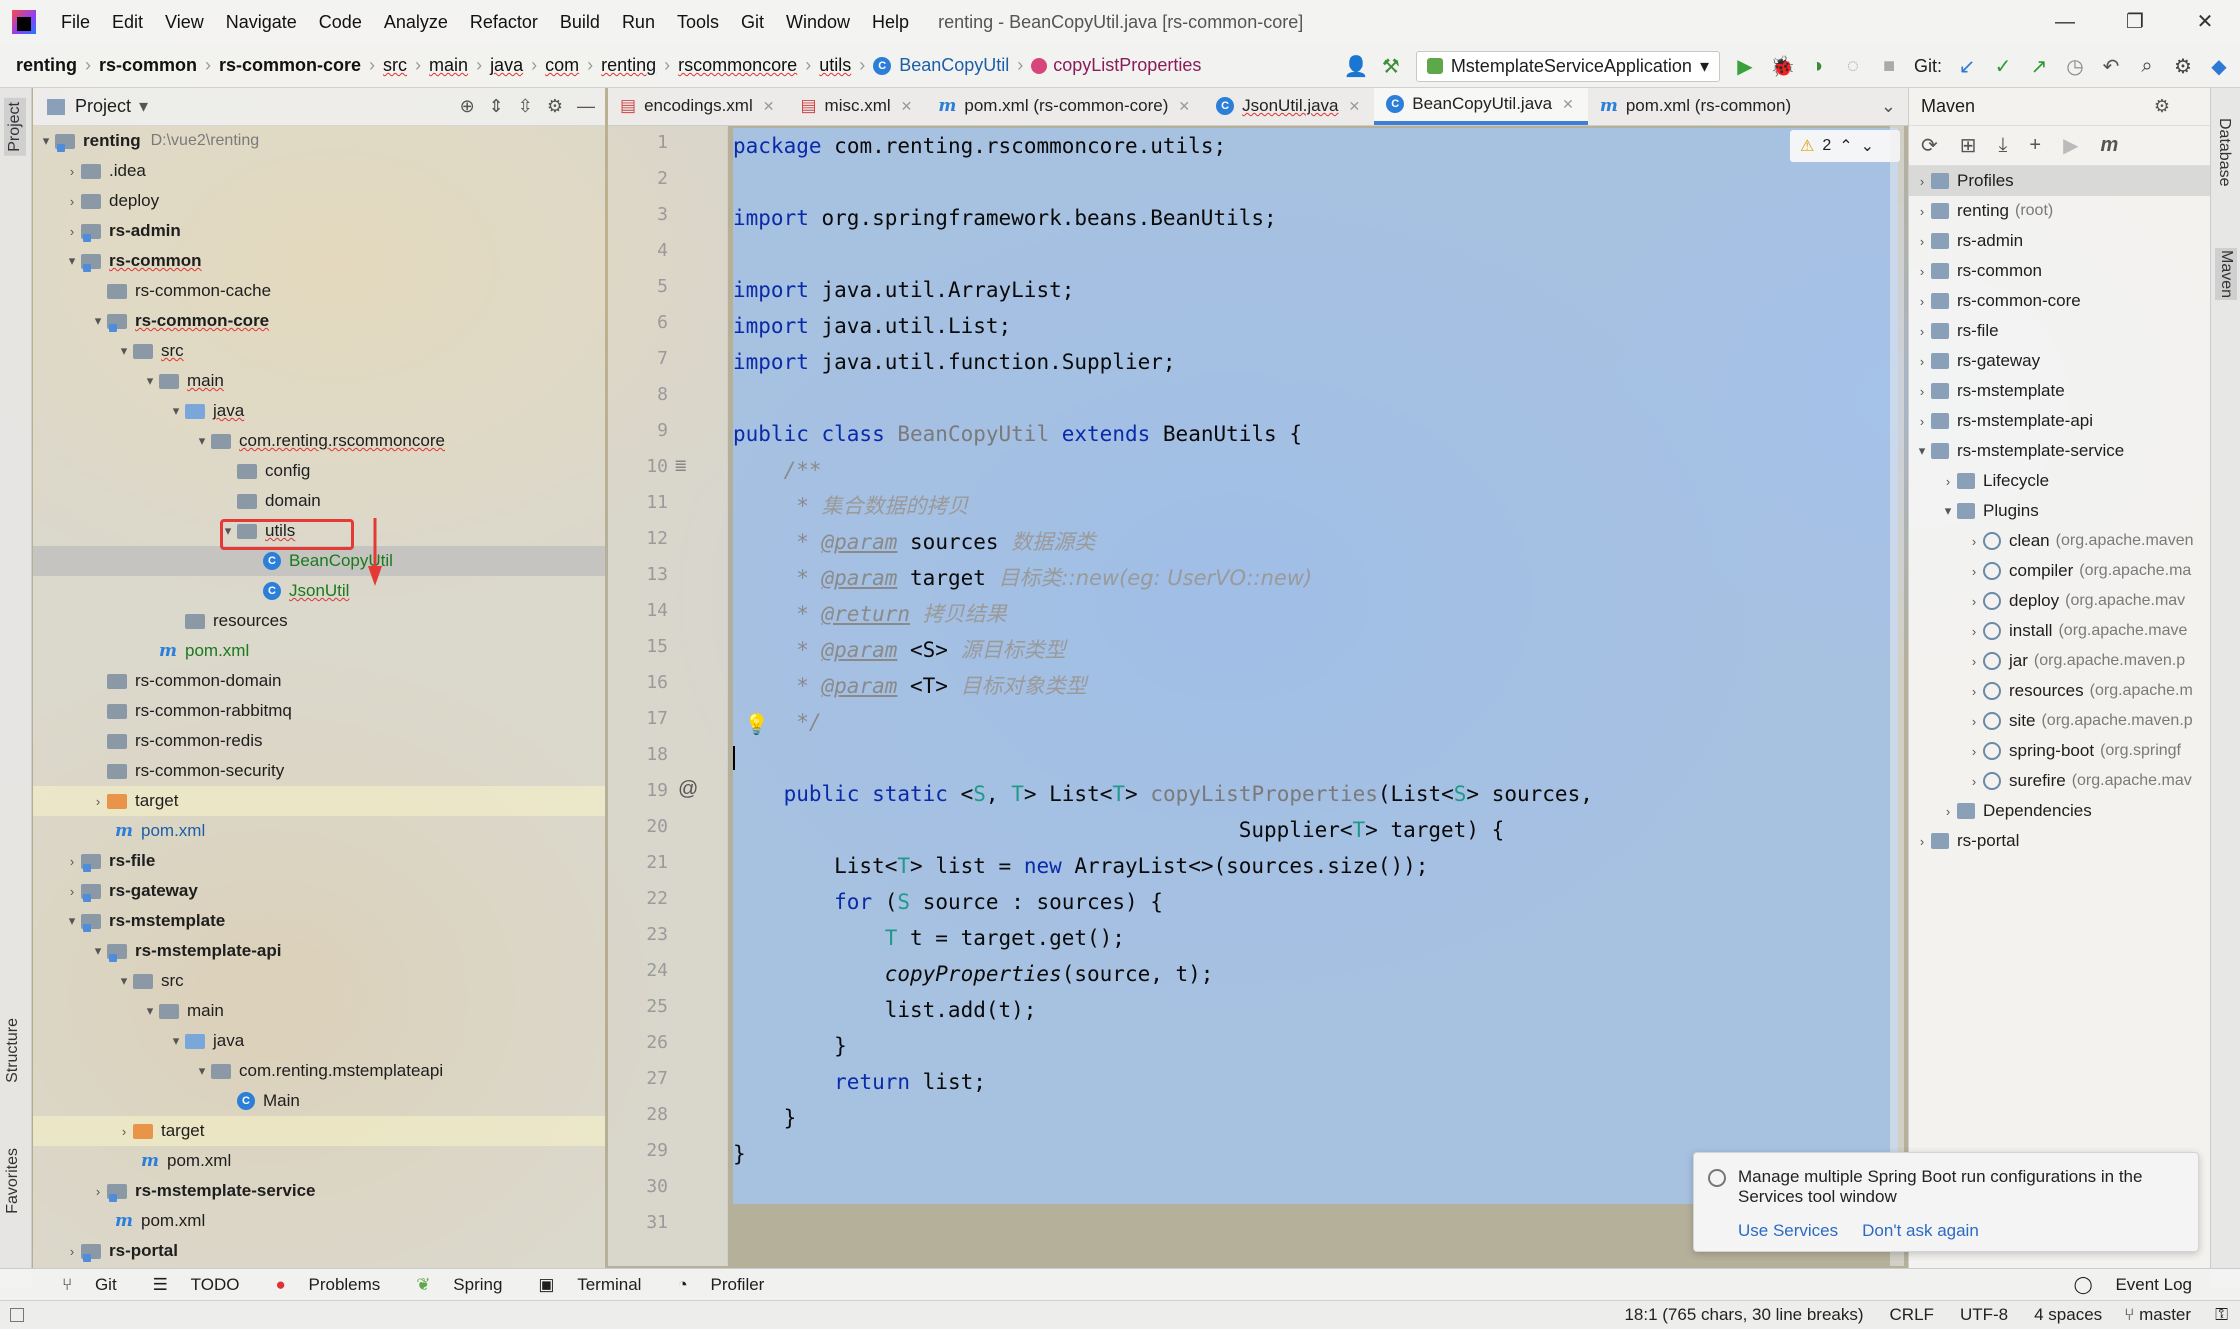 This screenshot has height=1329, width=2240. I want to click on git-commit-icon: ✓, so click(2003, 66).